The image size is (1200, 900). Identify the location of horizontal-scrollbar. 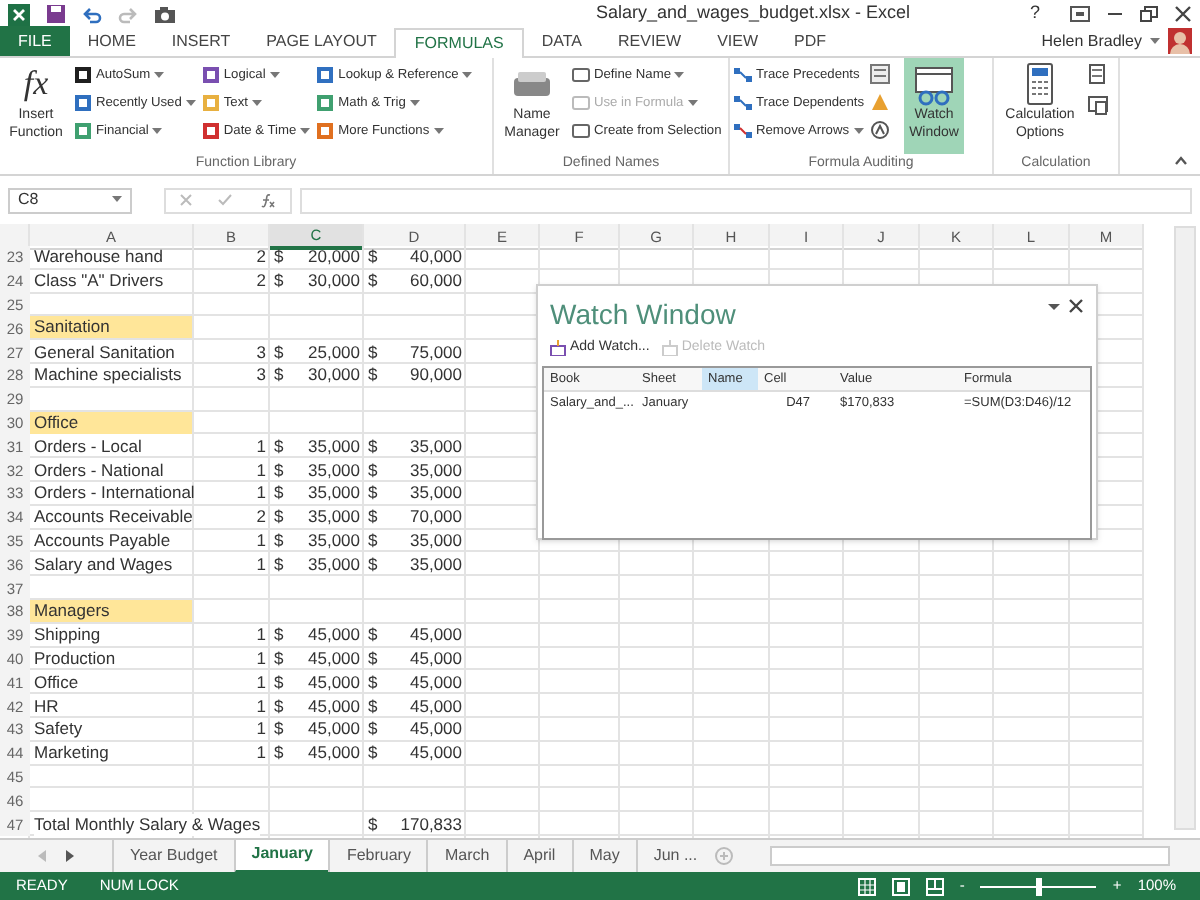
(969, 856).